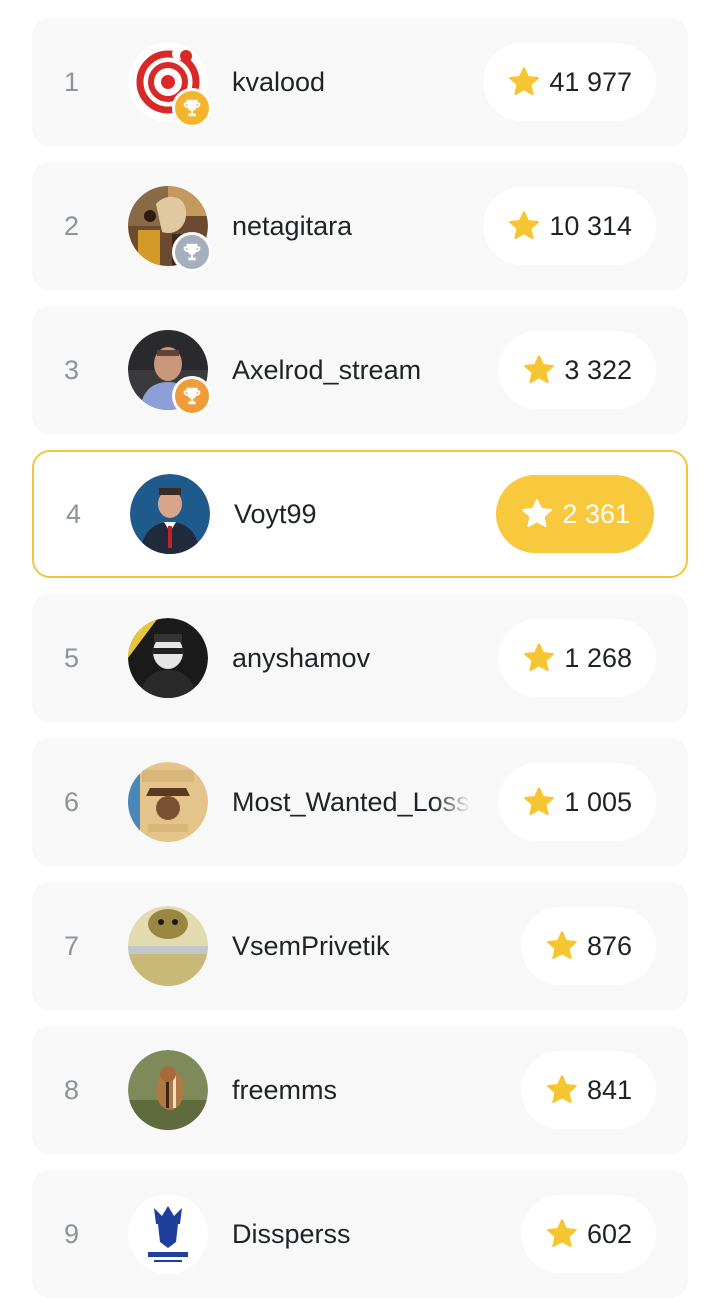 Image resolution: width=720 pixels, height=1298 pixels. What do you see at coordinates (360, 82) in the screenshot?
I see `leaderboard-row: 1 kvalood 41 977` at bounding box center [360, 82].